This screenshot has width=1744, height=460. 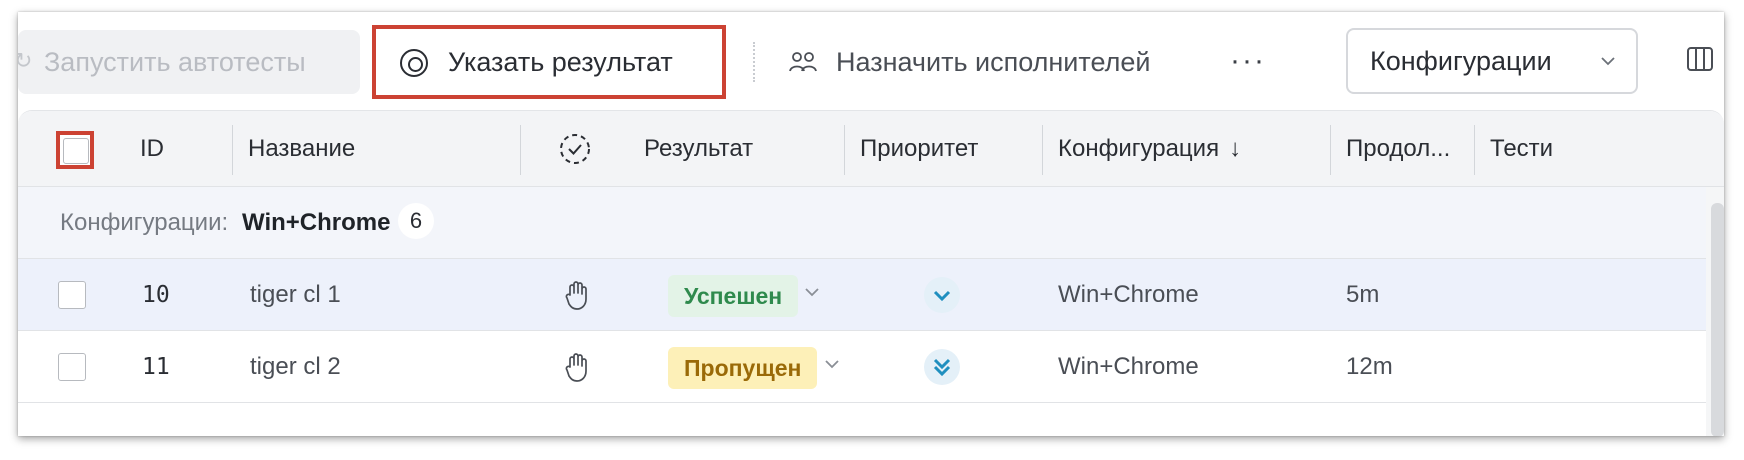 What do you see at coordinates (295, 295) in the screenshot?
I see `row-name: tiger cl 1` at bounding box center [295, 295].